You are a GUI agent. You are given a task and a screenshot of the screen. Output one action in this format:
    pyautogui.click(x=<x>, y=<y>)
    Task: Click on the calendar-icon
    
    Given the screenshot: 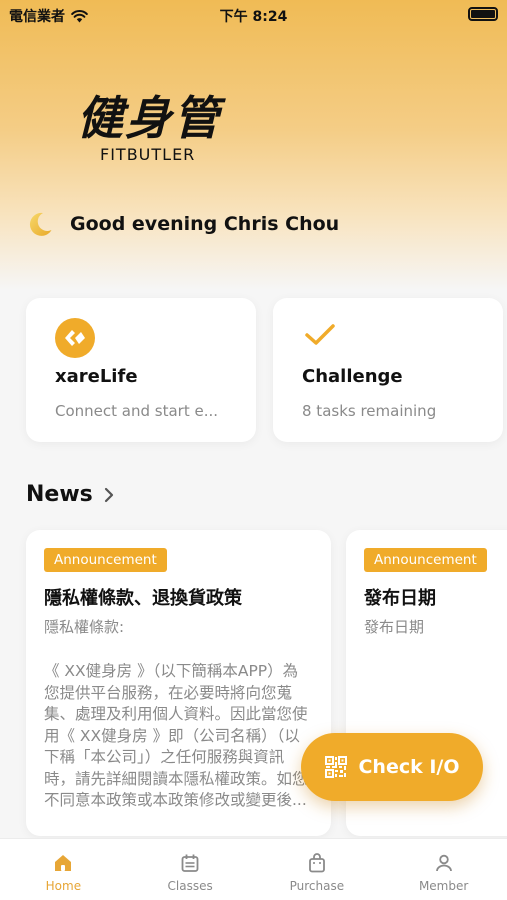 What is the action you would take?
    pyautogui.click(x=190, y=863)
    